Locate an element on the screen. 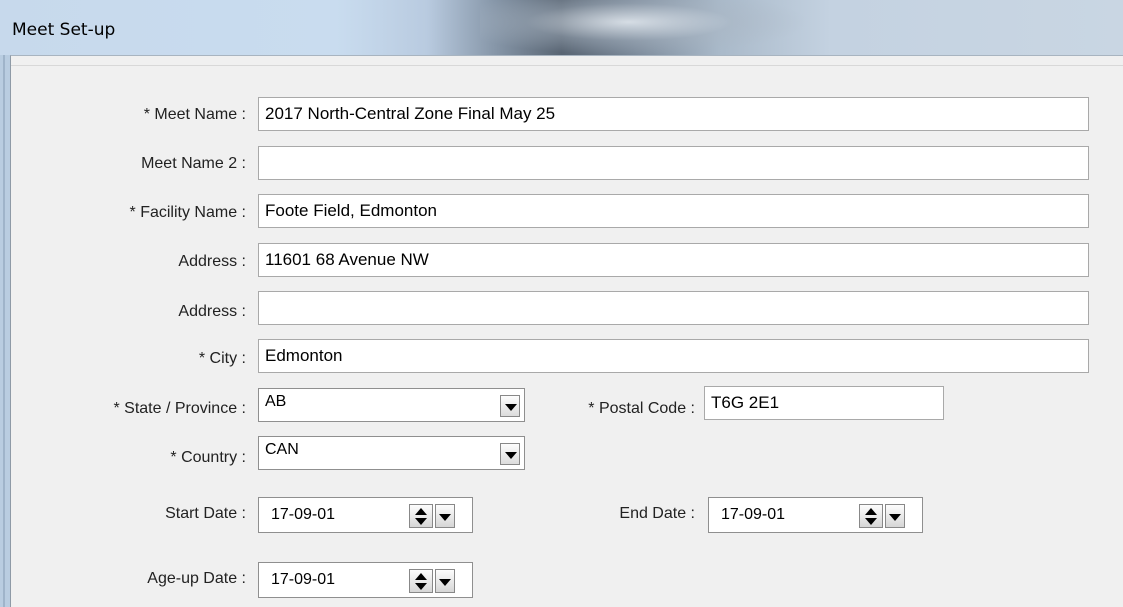  city-input: Edmonton is located at coordinates (673, 356).